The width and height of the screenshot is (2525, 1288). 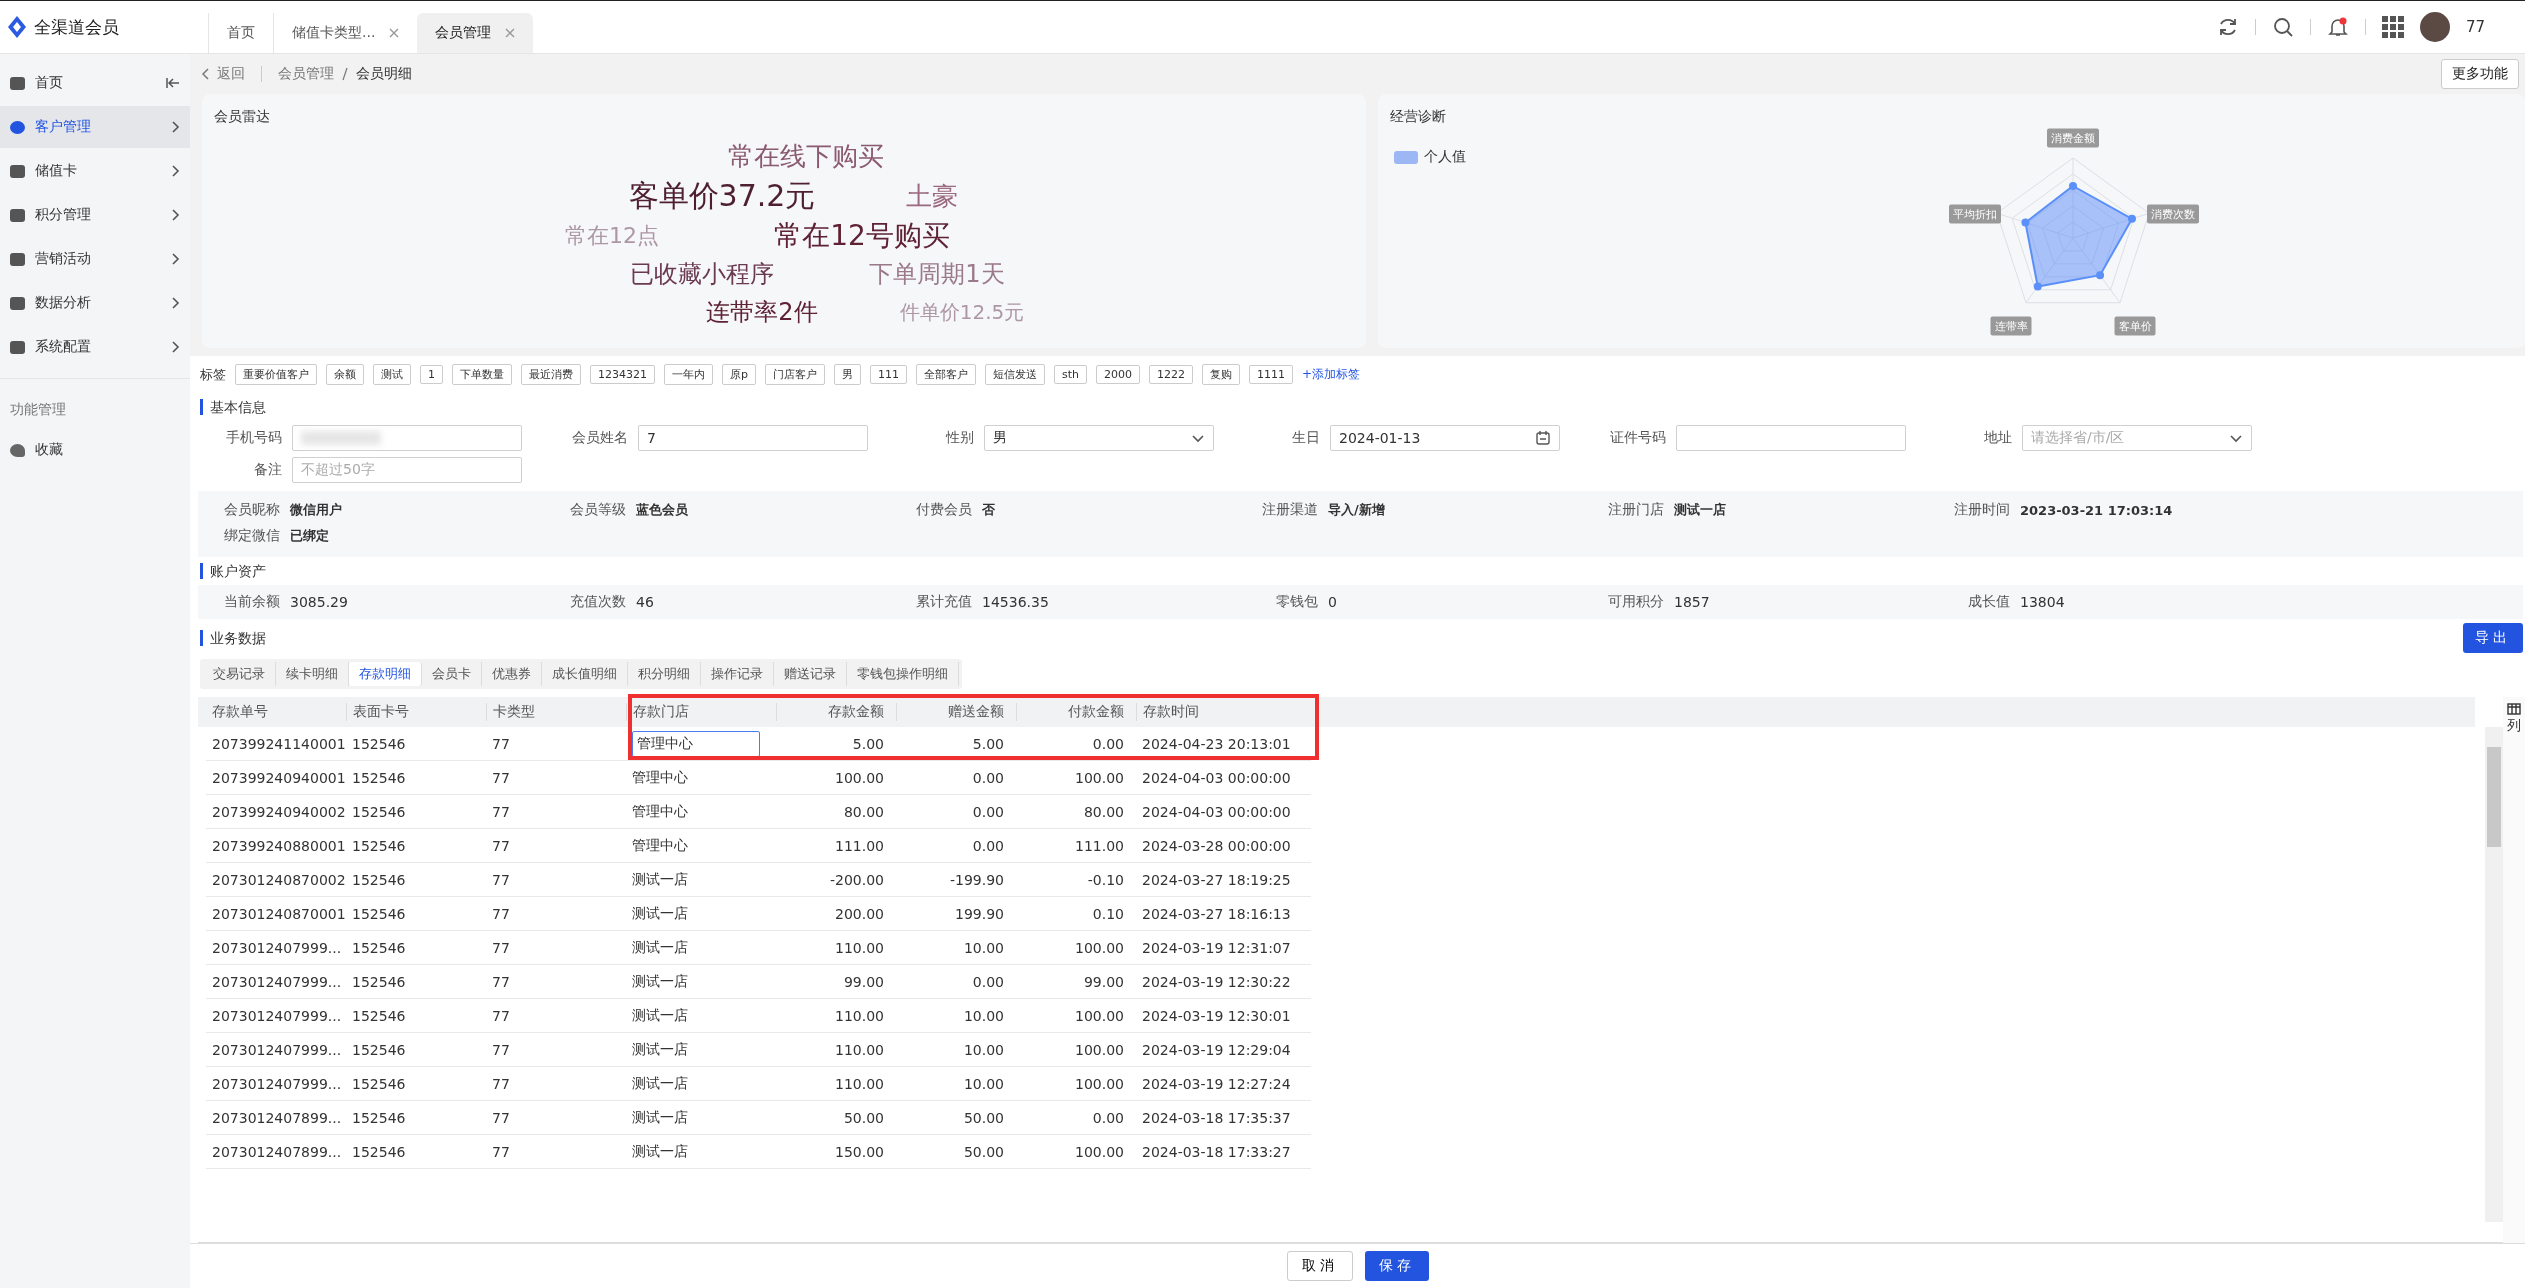 What do you see at coordinates (551, 374) in the screenshot?
I see `tag: 最近消费` at bounding box center [551, 374].